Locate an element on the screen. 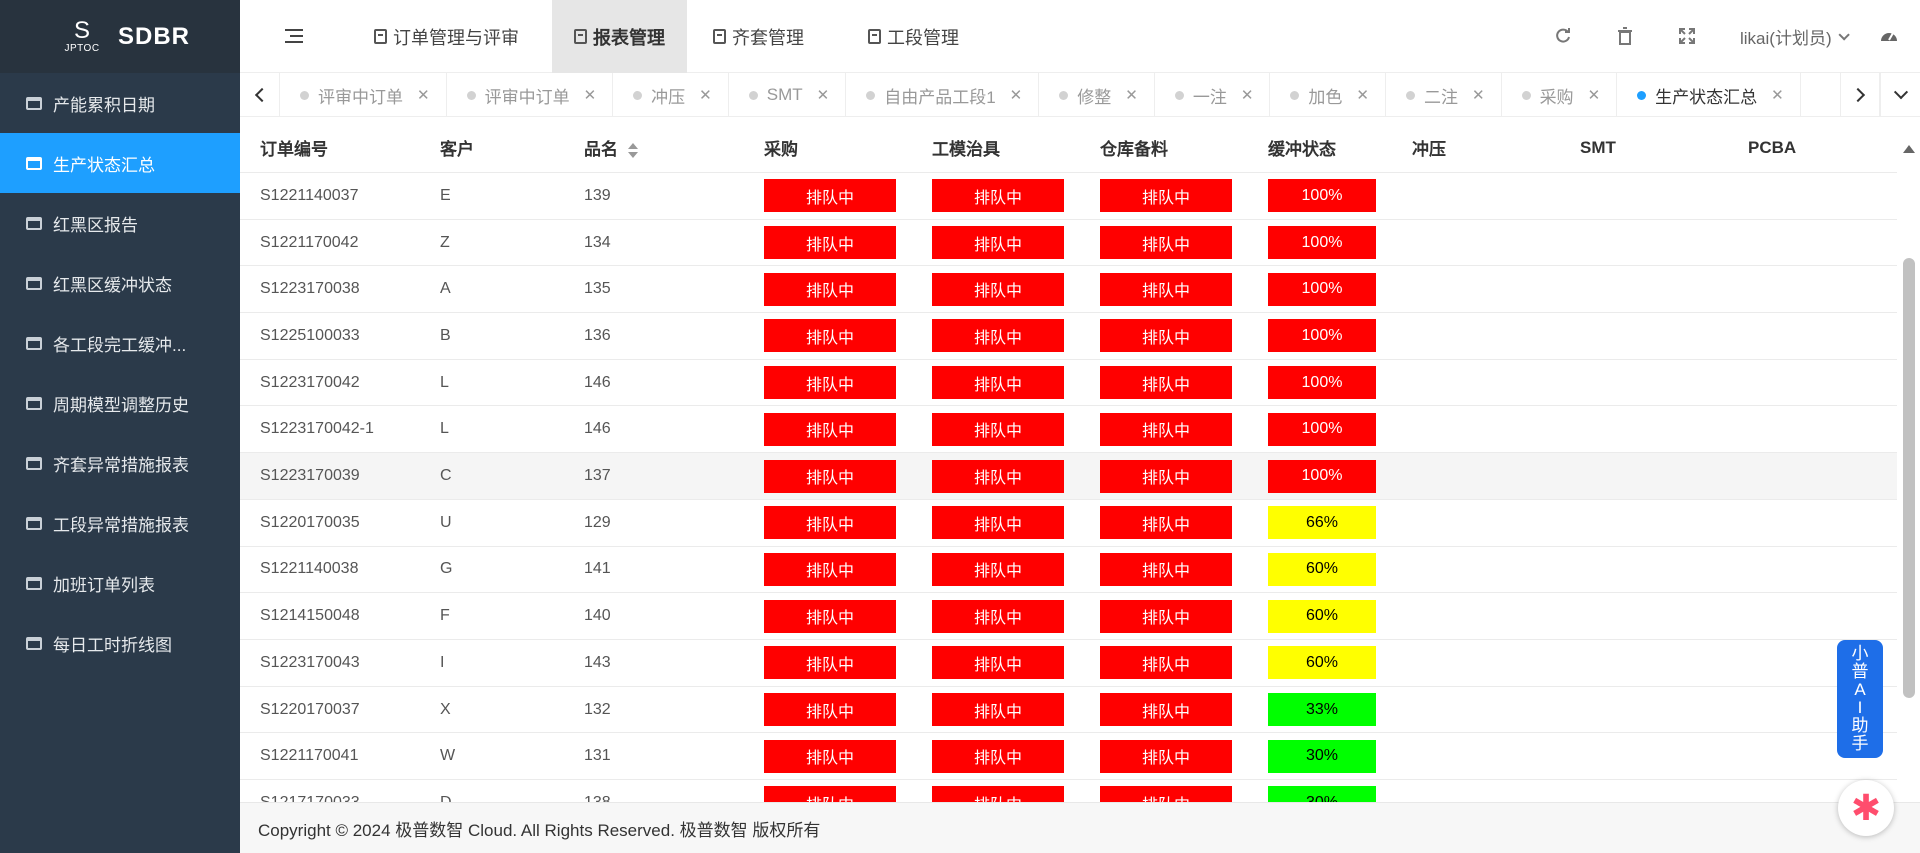  order-number: S1221170042 is located at coordinates (309, 242).